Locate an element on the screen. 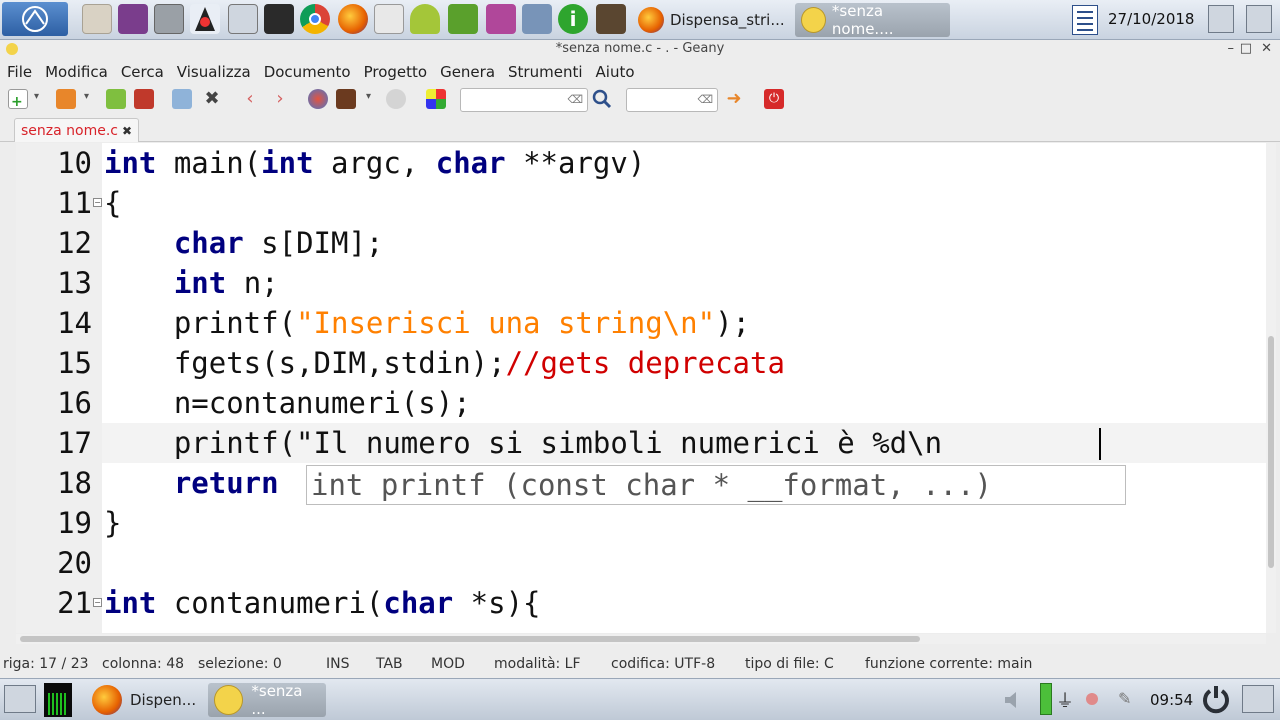 This screenshot has height=720, width=1280. terminal-app-icon is located at coordinates (169, 19).